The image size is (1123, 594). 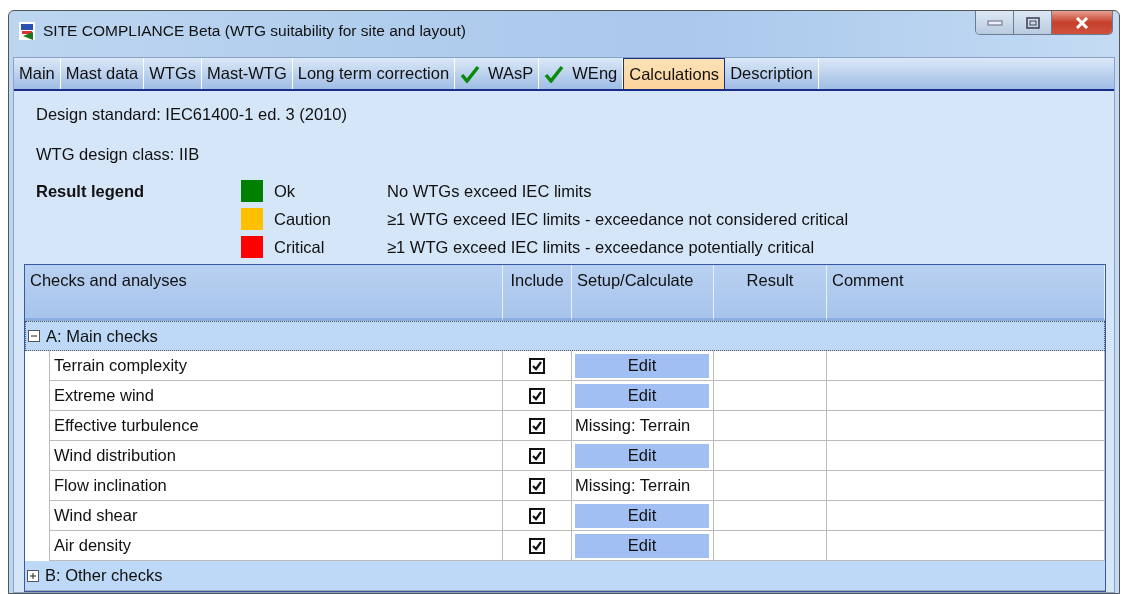 What do you see at coordinates (537, 293) in the screenshot?
I see `column-header: Include` at bounding box center [537, 293].